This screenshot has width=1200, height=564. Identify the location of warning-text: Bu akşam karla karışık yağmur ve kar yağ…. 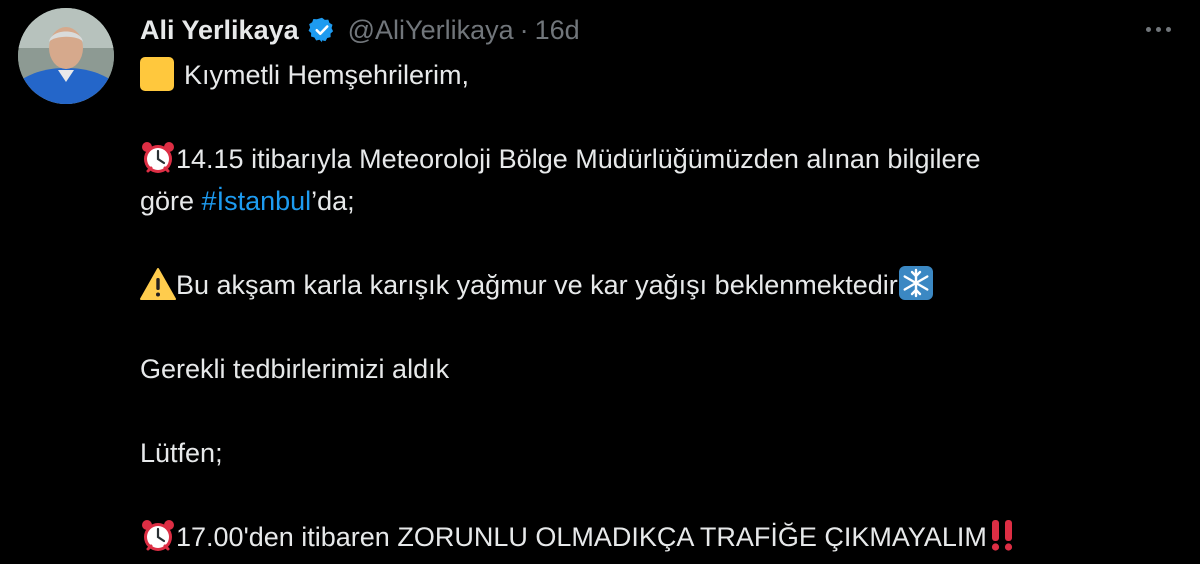
(537, 285).